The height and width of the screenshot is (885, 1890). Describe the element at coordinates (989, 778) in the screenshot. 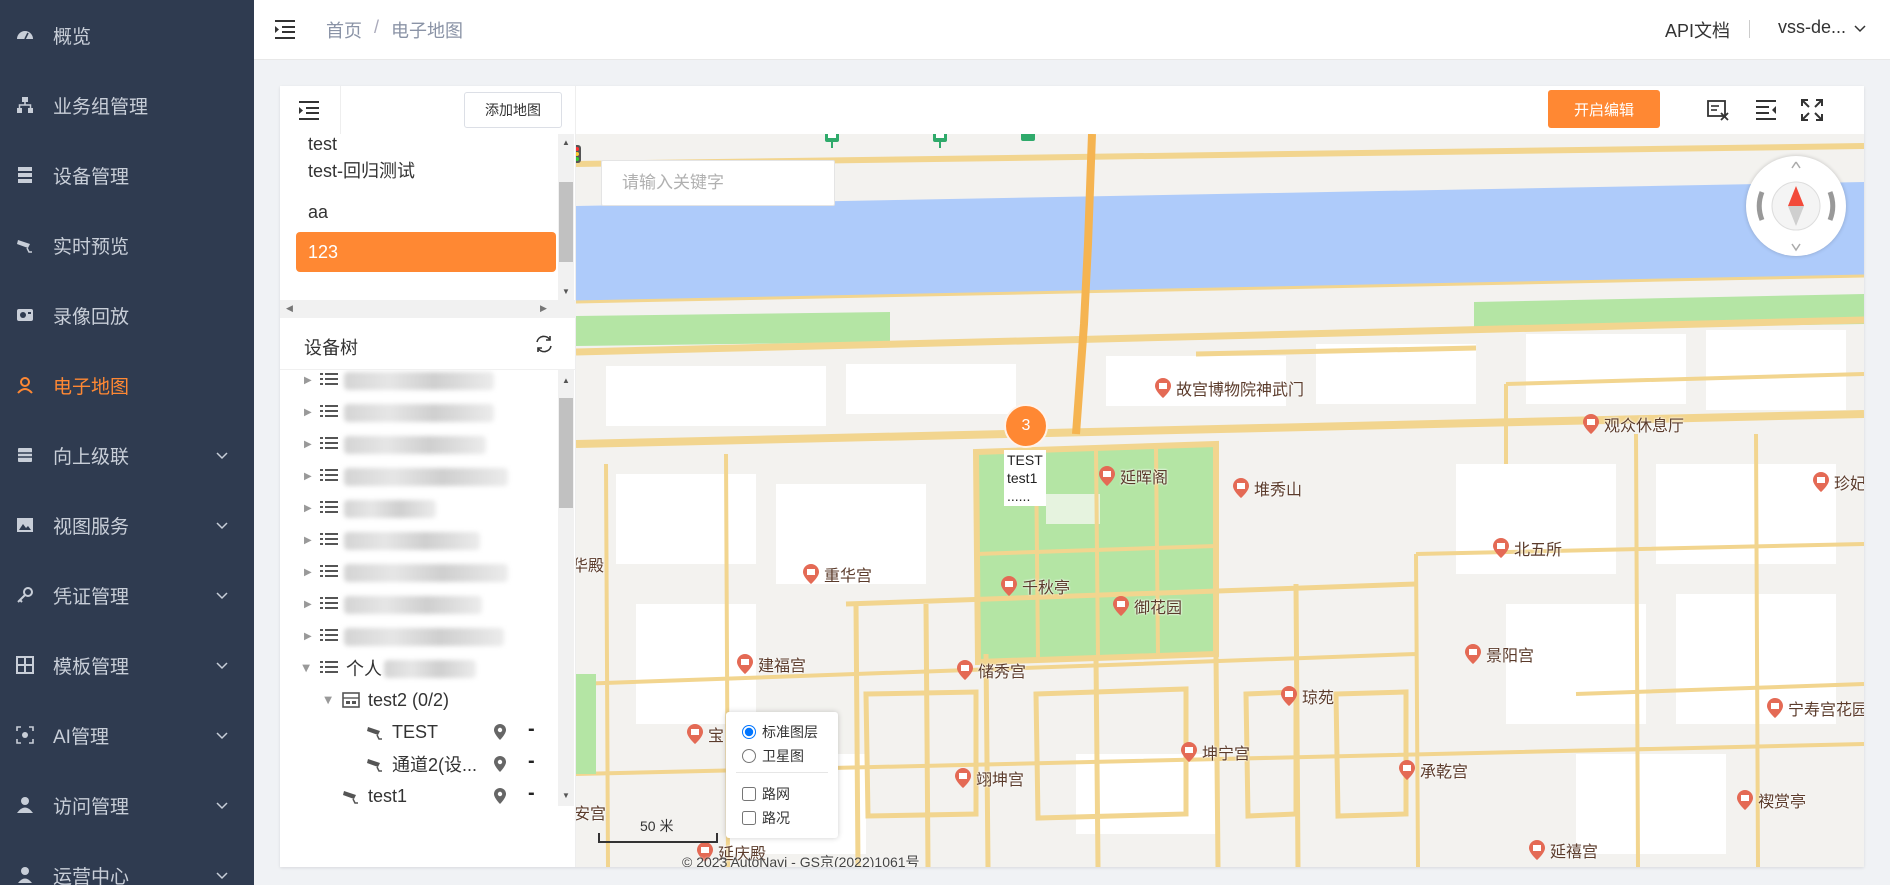

I see `poi-label: 翊坤宫` at that location.